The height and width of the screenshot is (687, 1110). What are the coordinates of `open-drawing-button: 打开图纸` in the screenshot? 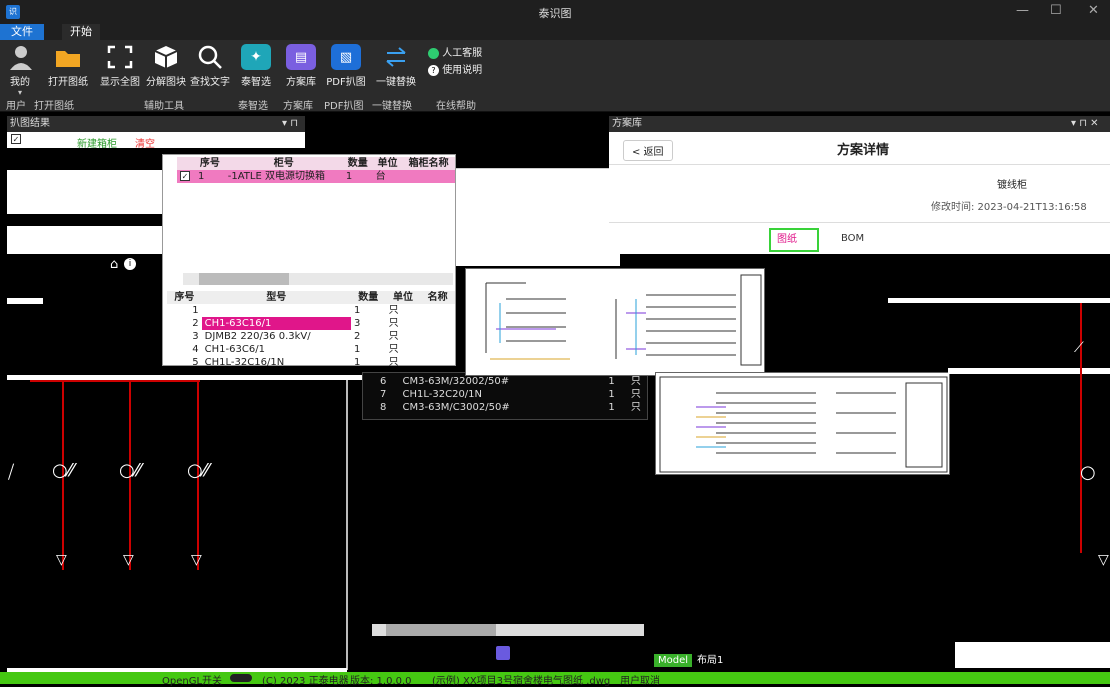 It's located at (68, 66).